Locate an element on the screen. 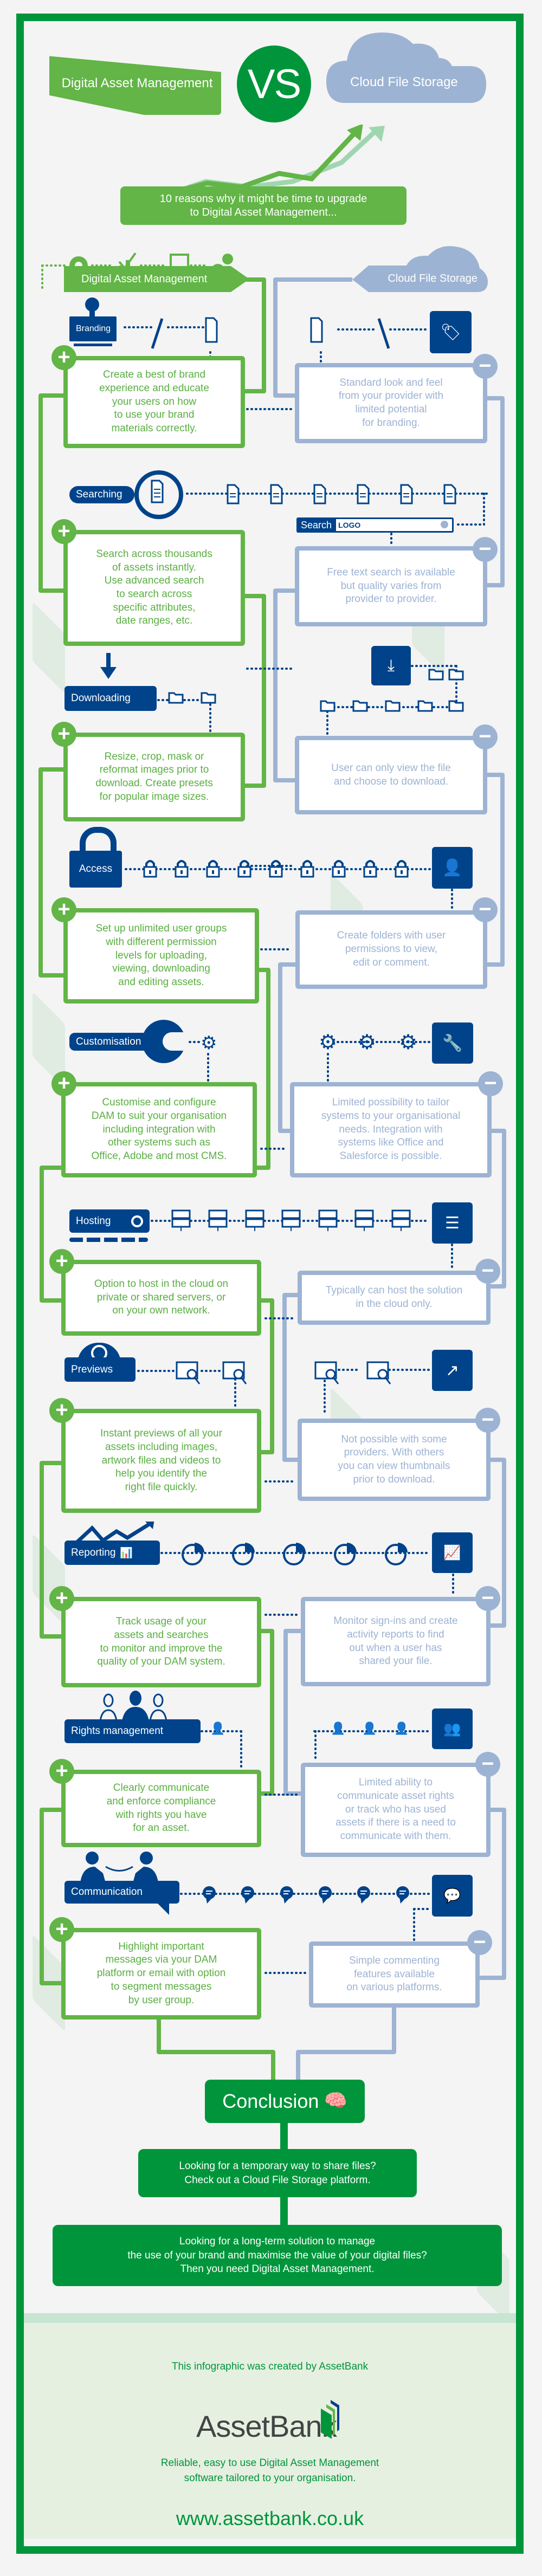 The height and width of the screenshot is (2576, 542). search-icon is located at coordinates (445, 524).